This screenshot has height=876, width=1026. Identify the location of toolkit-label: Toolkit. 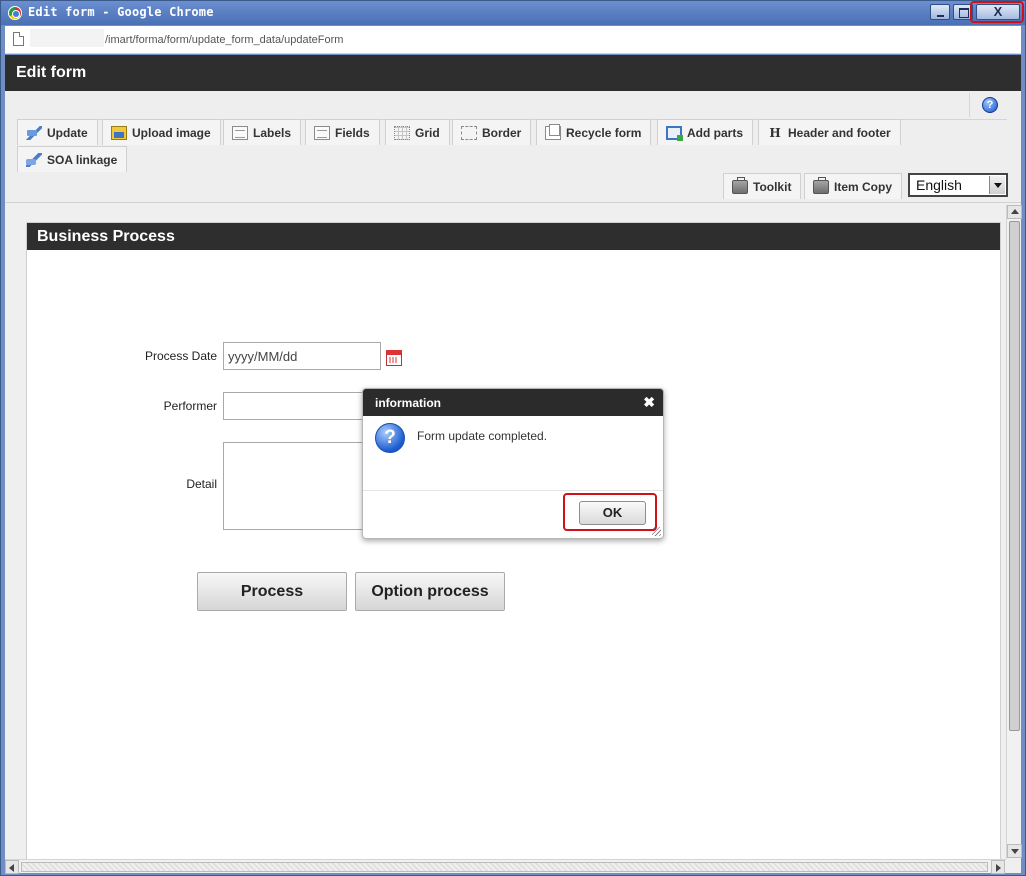
(772, 186).